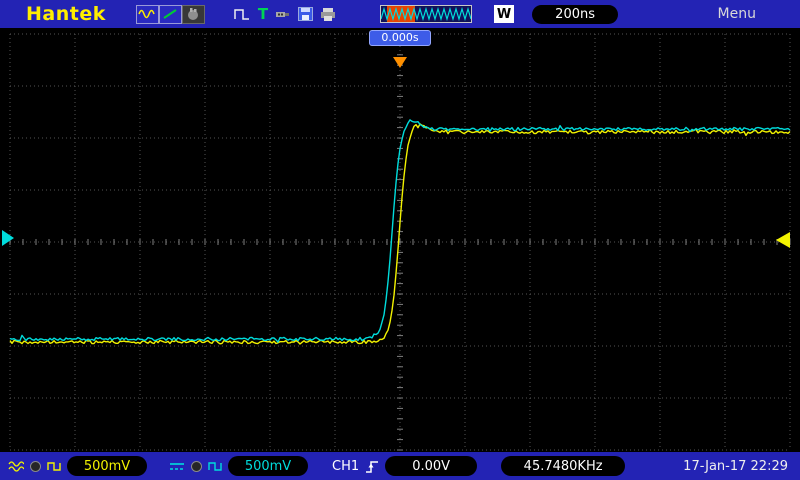 This screenshot has width=800, height=480. What do you see at coordinates (66, 14) in the screenshot?
I see `brand-logo: Hantek` at bounding box center [66, 14].